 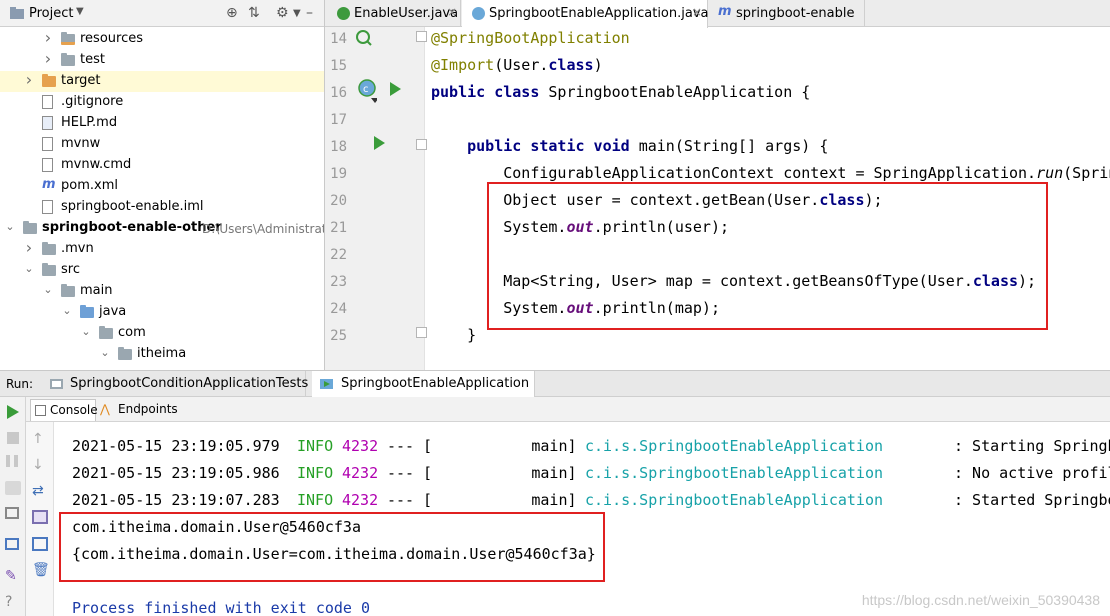 What do you see at coordinates (13, 412) in the screenshot?
I see `rerun-icon` at bounding box center [13, 412].